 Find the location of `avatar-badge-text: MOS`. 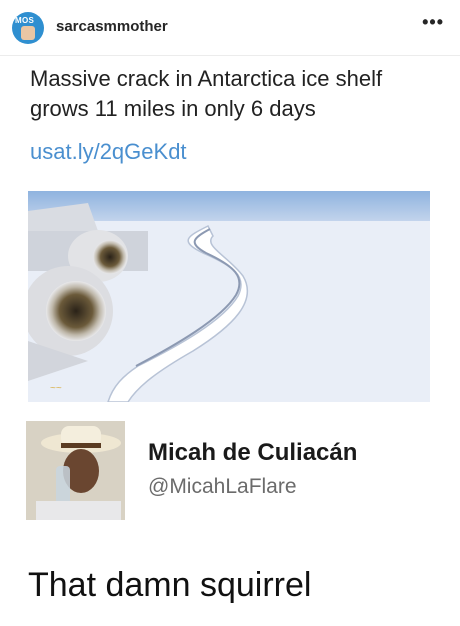

avatar-badge-text: MOS is located at coordinates (25, 20).